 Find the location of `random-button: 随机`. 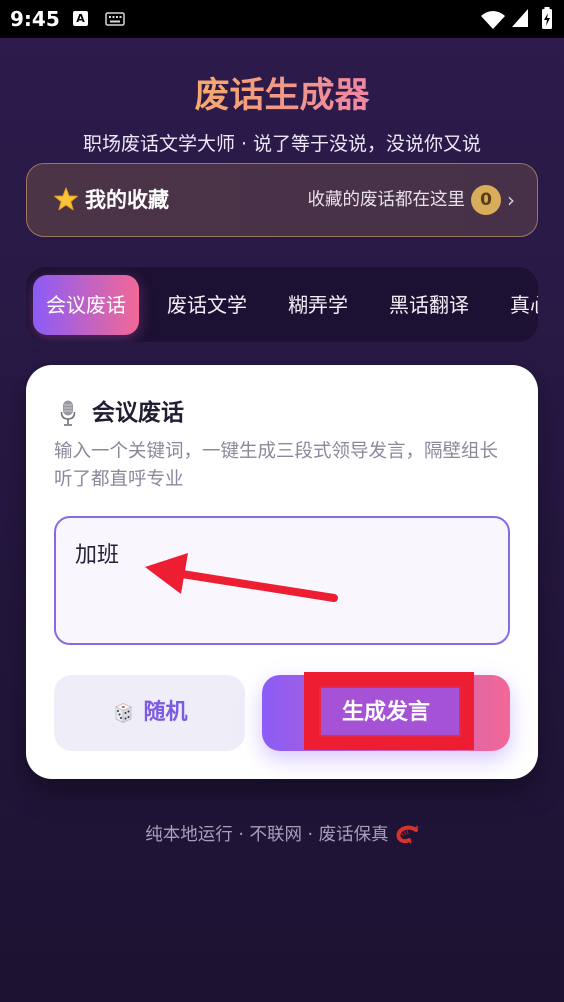

random-button: 随机 is located at coordinates (149, 713).